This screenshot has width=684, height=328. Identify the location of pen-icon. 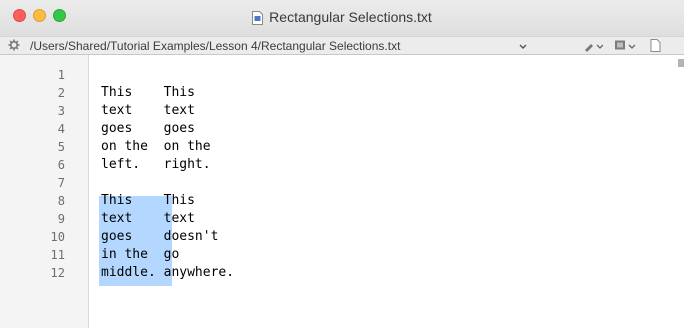
(593, 45).